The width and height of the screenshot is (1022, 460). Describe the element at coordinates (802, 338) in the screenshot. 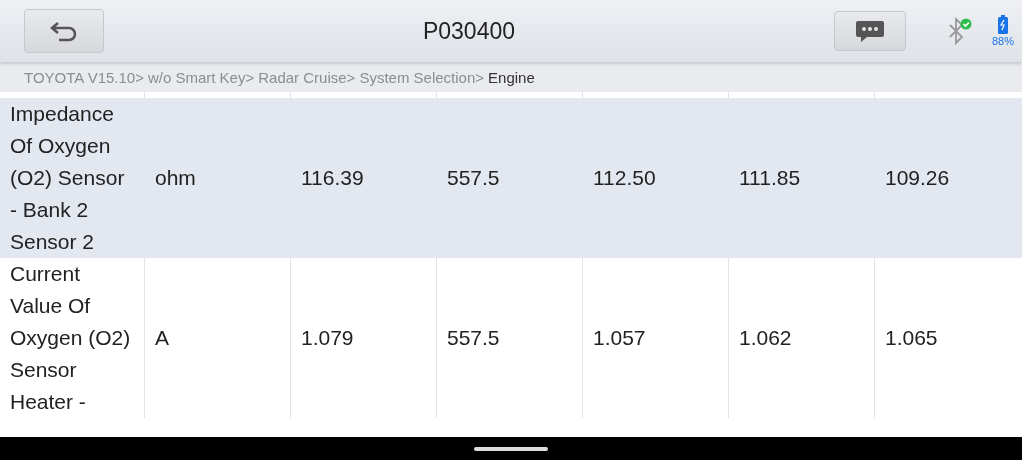

I see `value-cell: 1.062` at that location.